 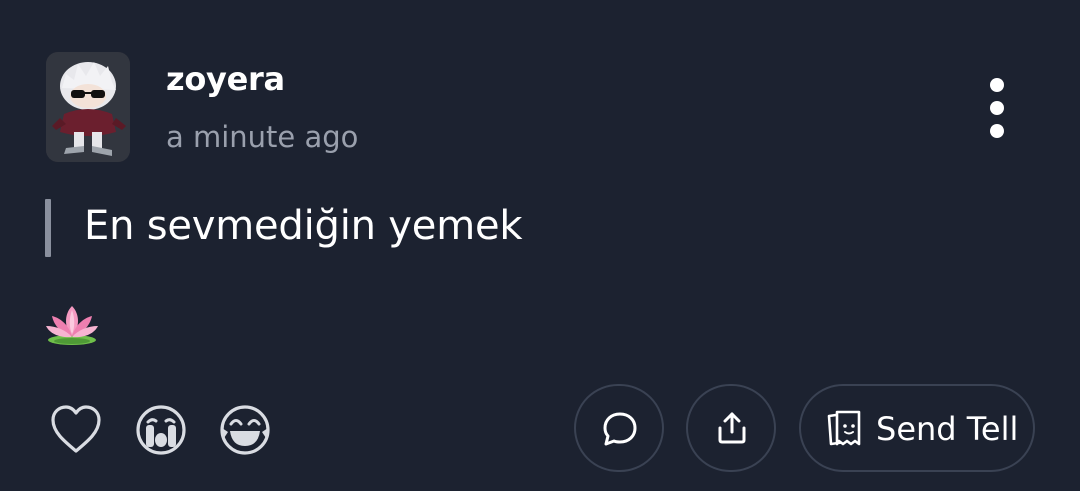 What do you see at coordinates (225, 79) in the screenshot?
I see `username: zoyera` at bounding box center [225, 79].